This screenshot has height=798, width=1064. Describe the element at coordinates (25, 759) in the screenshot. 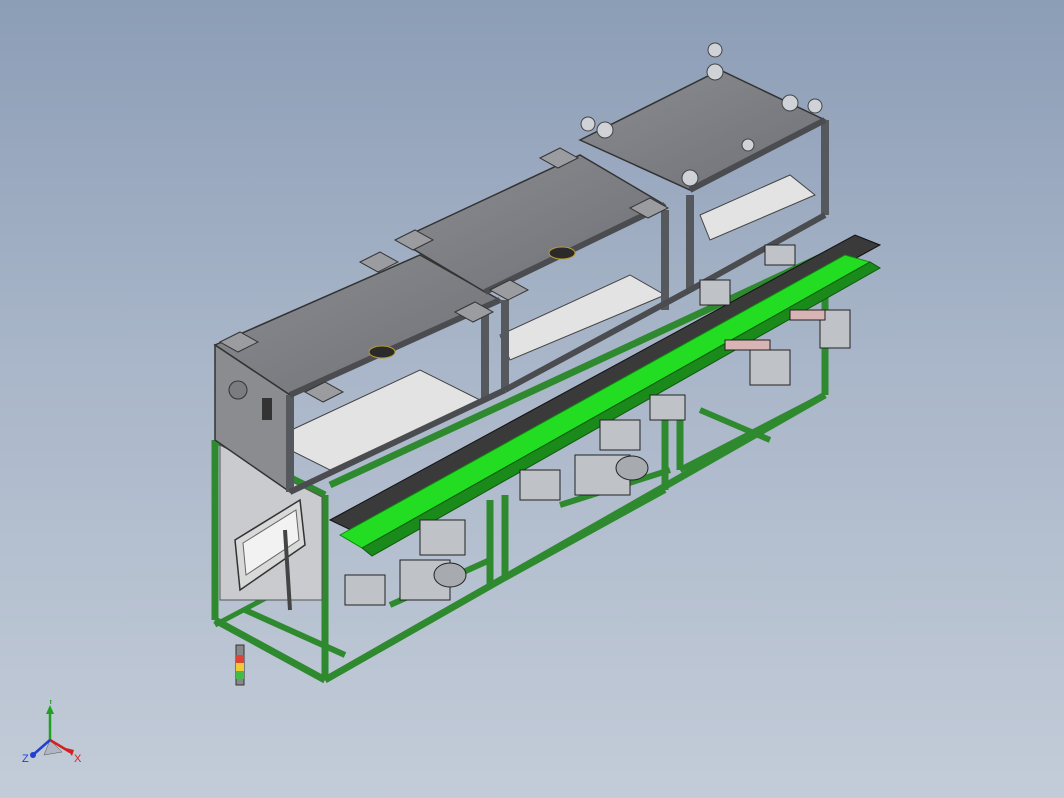

I see `z-axis-label: Z` at that location.